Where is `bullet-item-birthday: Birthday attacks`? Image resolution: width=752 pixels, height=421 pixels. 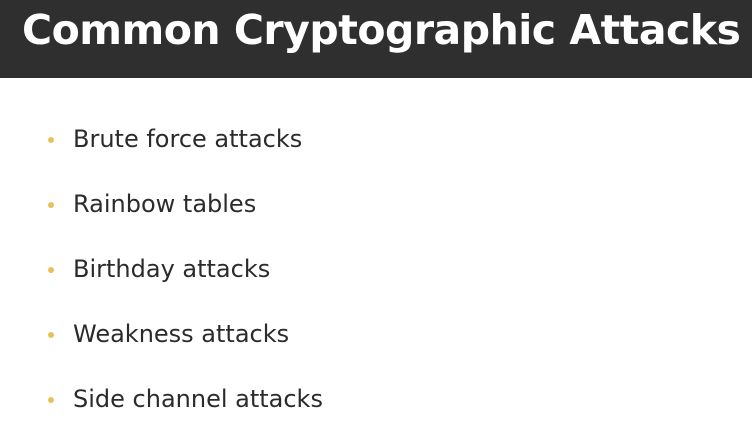 bullet-item-birthday: Birthday attacks is located at coordinates (161, 269).